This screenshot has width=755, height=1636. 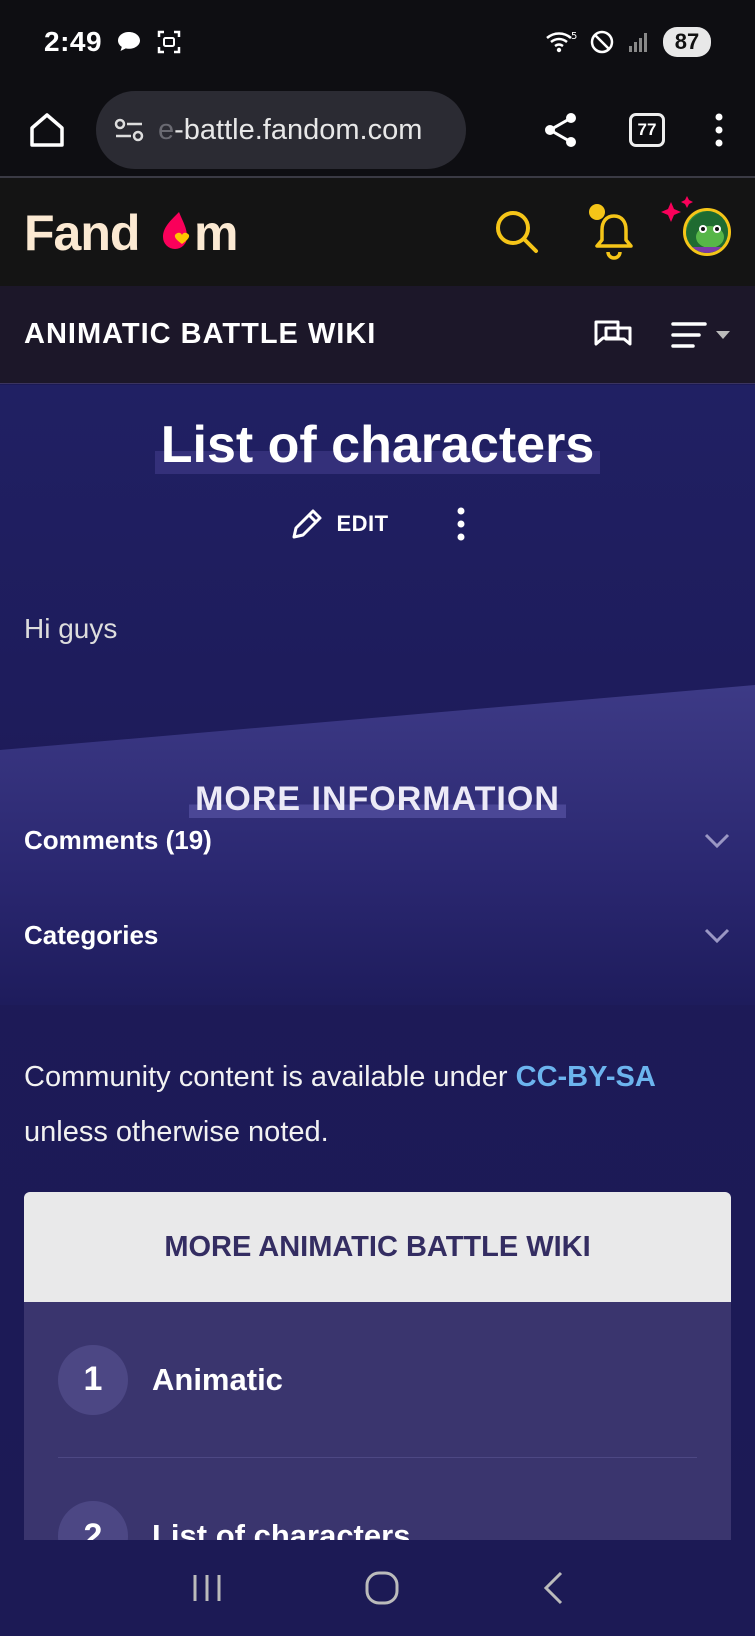 I want to click on page-body-text: Hi guys, so click(x=71, y=628).